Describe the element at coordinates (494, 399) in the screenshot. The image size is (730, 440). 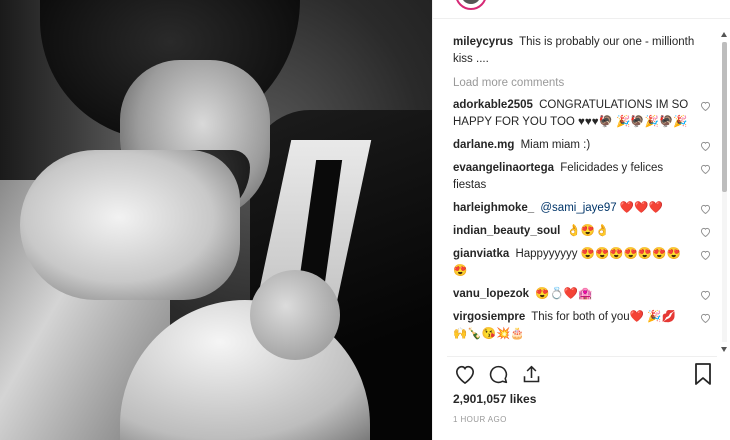
I see `likes-count: 2,901,057 likes` at that location.